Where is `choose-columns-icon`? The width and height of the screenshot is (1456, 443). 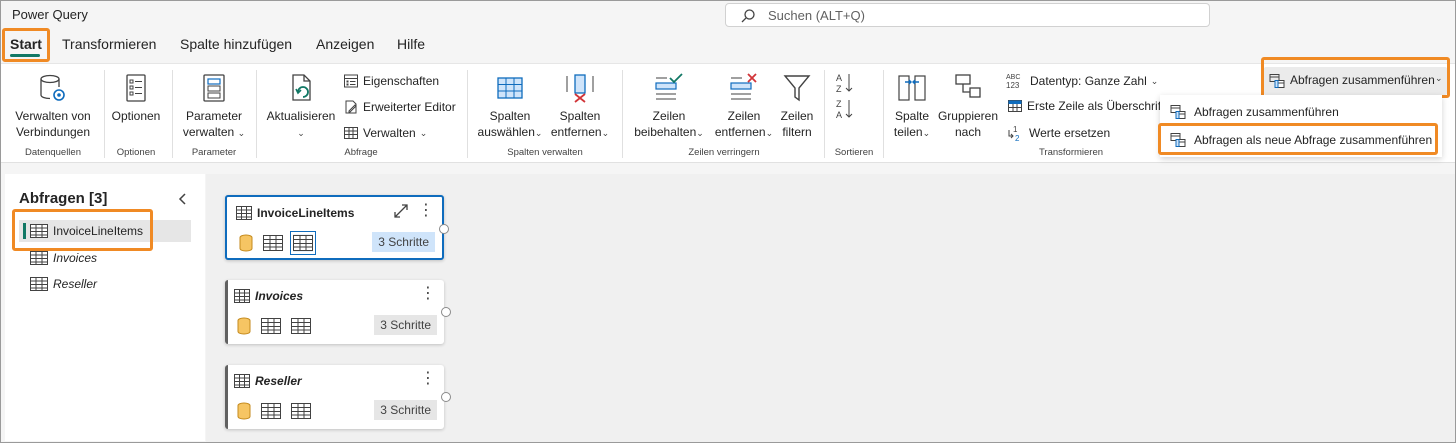
choose-columns-icon is located at coordinates (510, 88).